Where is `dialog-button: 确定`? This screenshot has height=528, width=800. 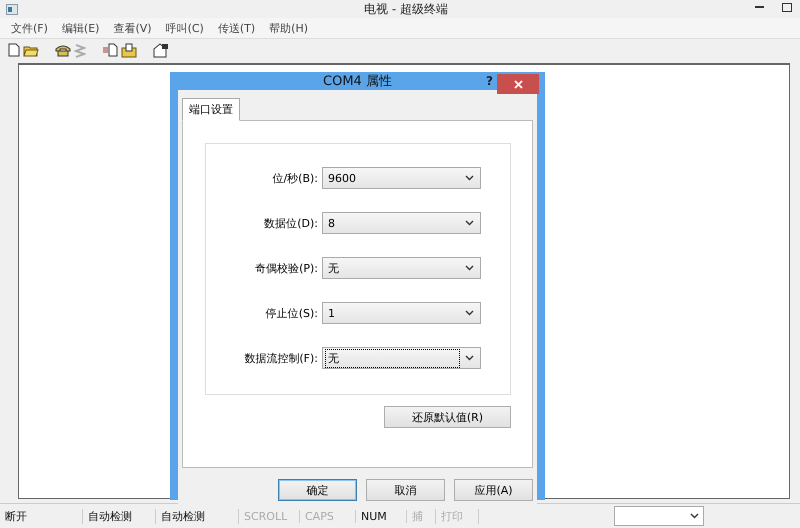 dialog-button: 确定 is located at coordinates (317, 490).